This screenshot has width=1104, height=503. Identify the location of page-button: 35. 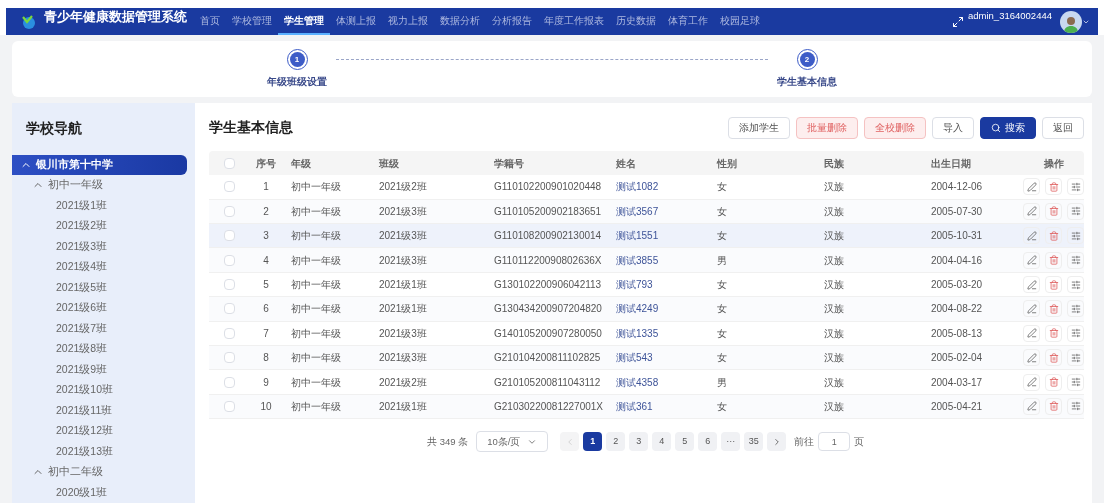
(754, 442).